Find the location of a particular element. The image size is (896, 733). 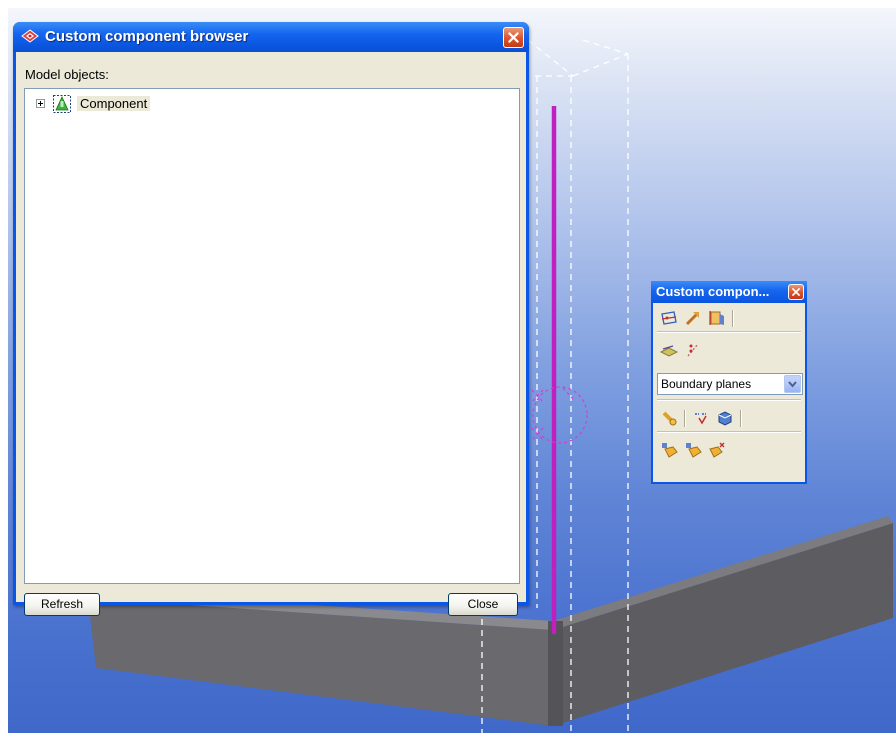

pick-direction-icon is located at coordinates (693, 318).